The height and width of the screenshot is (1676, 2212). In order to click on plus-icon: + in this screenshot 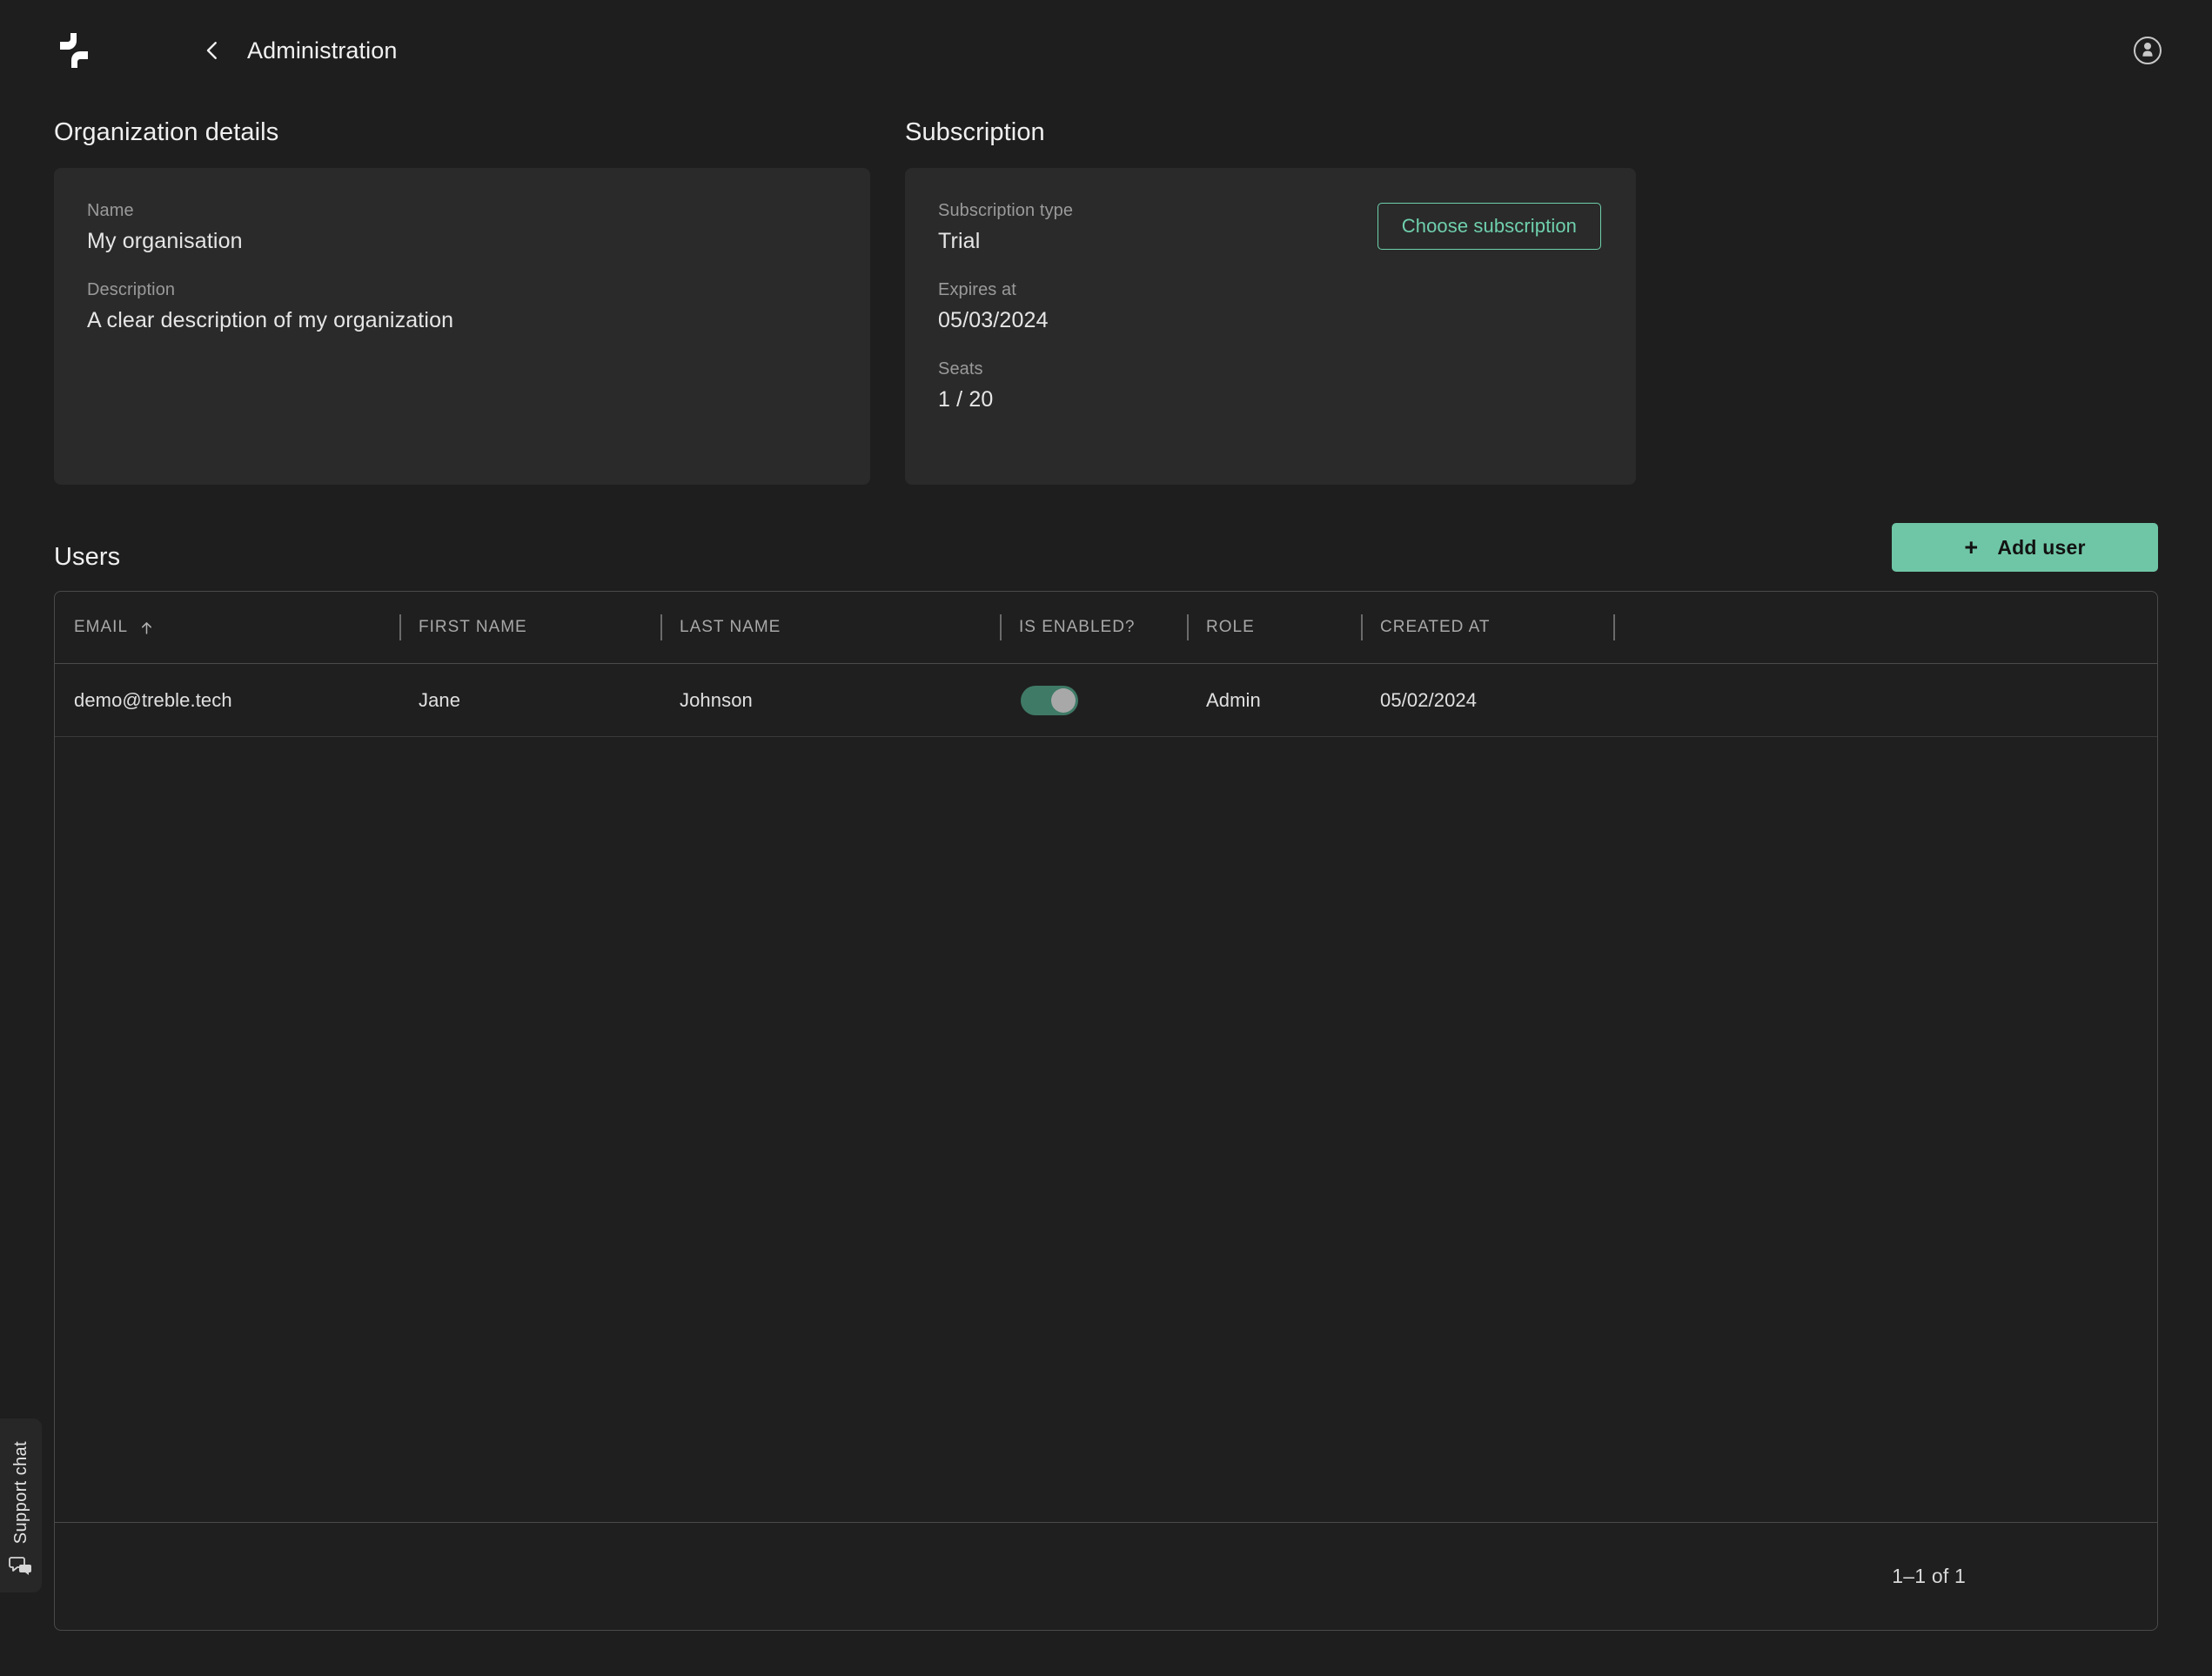, I will do `click(1971, 546)`.